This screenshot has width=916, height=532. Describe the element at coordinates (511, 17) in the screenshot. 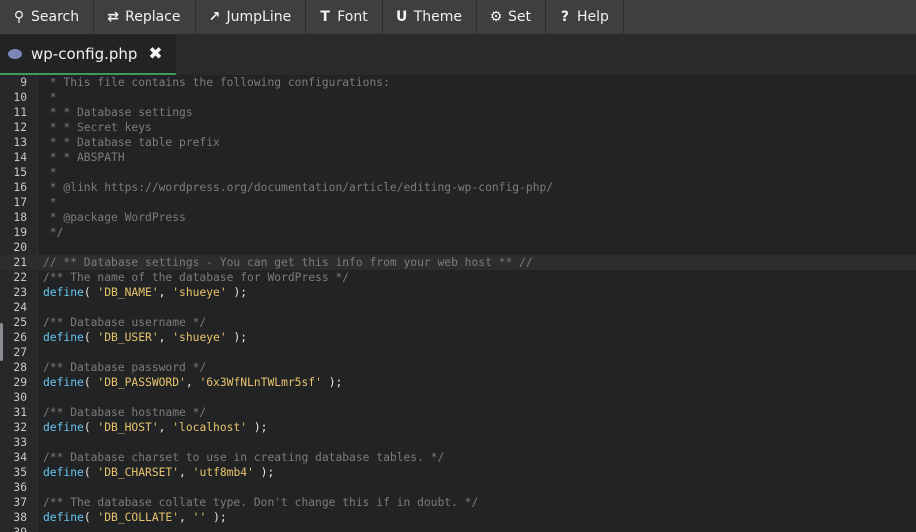

I see `set-button: ⚙ Set` at that location.